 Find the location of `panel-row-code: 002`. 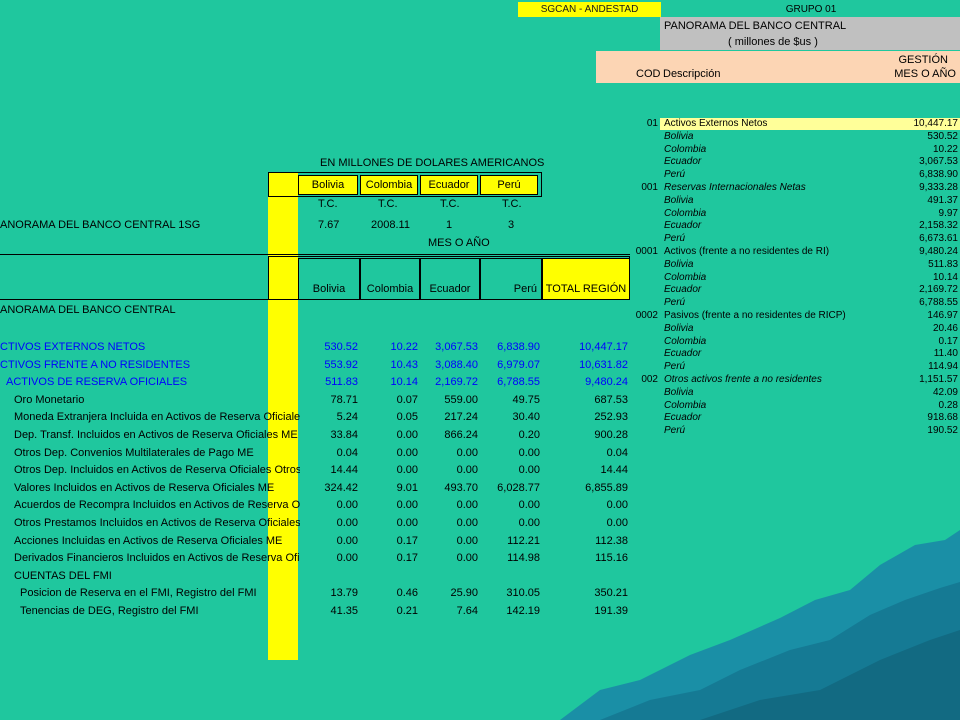

panel-row-code: 002 is located at coordinates (649, 379).